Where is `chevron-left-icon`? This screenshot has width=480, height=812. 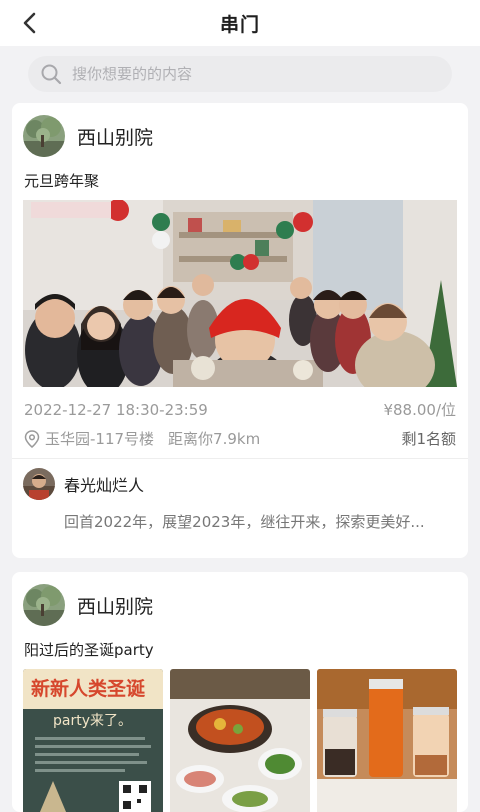 chevron-left-icon is located at coordinates (29, 23).